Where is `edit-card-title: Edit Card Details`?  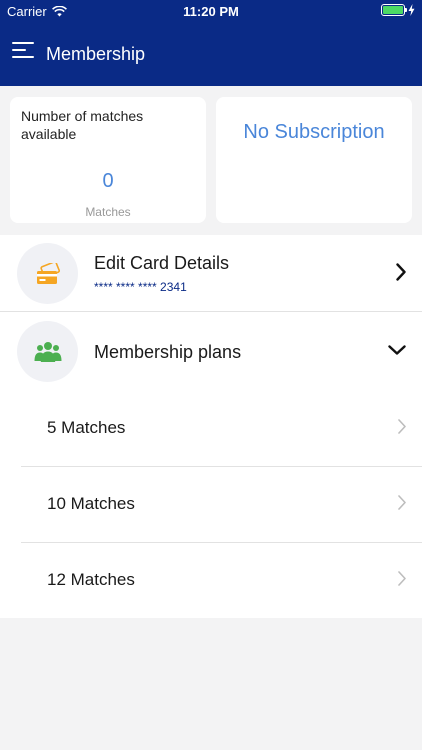 edit-card-title: Edit Card Details is located at coordinates (162, 263).